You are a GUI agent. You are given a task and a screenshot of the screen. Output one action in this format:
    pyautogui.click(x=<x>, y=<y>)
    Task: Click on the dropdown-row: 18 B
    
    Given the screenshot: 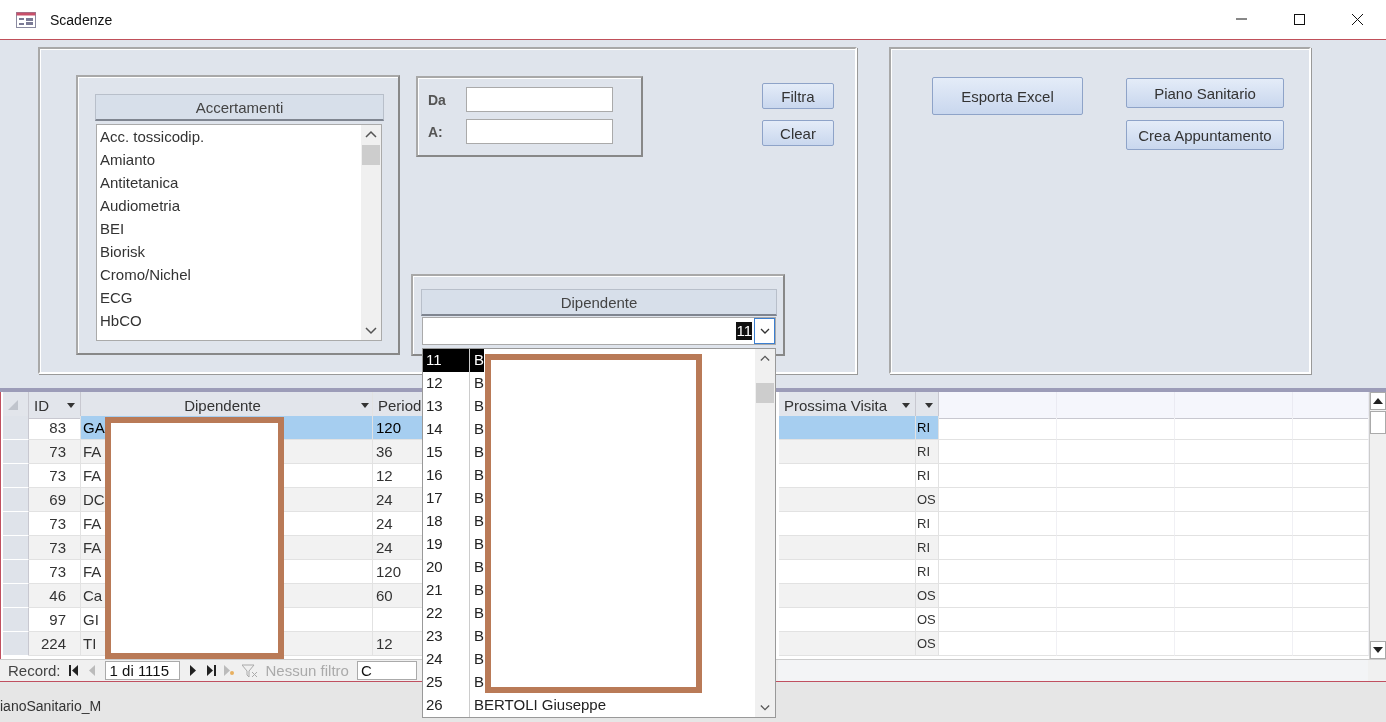 What is the action you would take?
    pyautogui.click(x=453, y=521)
    